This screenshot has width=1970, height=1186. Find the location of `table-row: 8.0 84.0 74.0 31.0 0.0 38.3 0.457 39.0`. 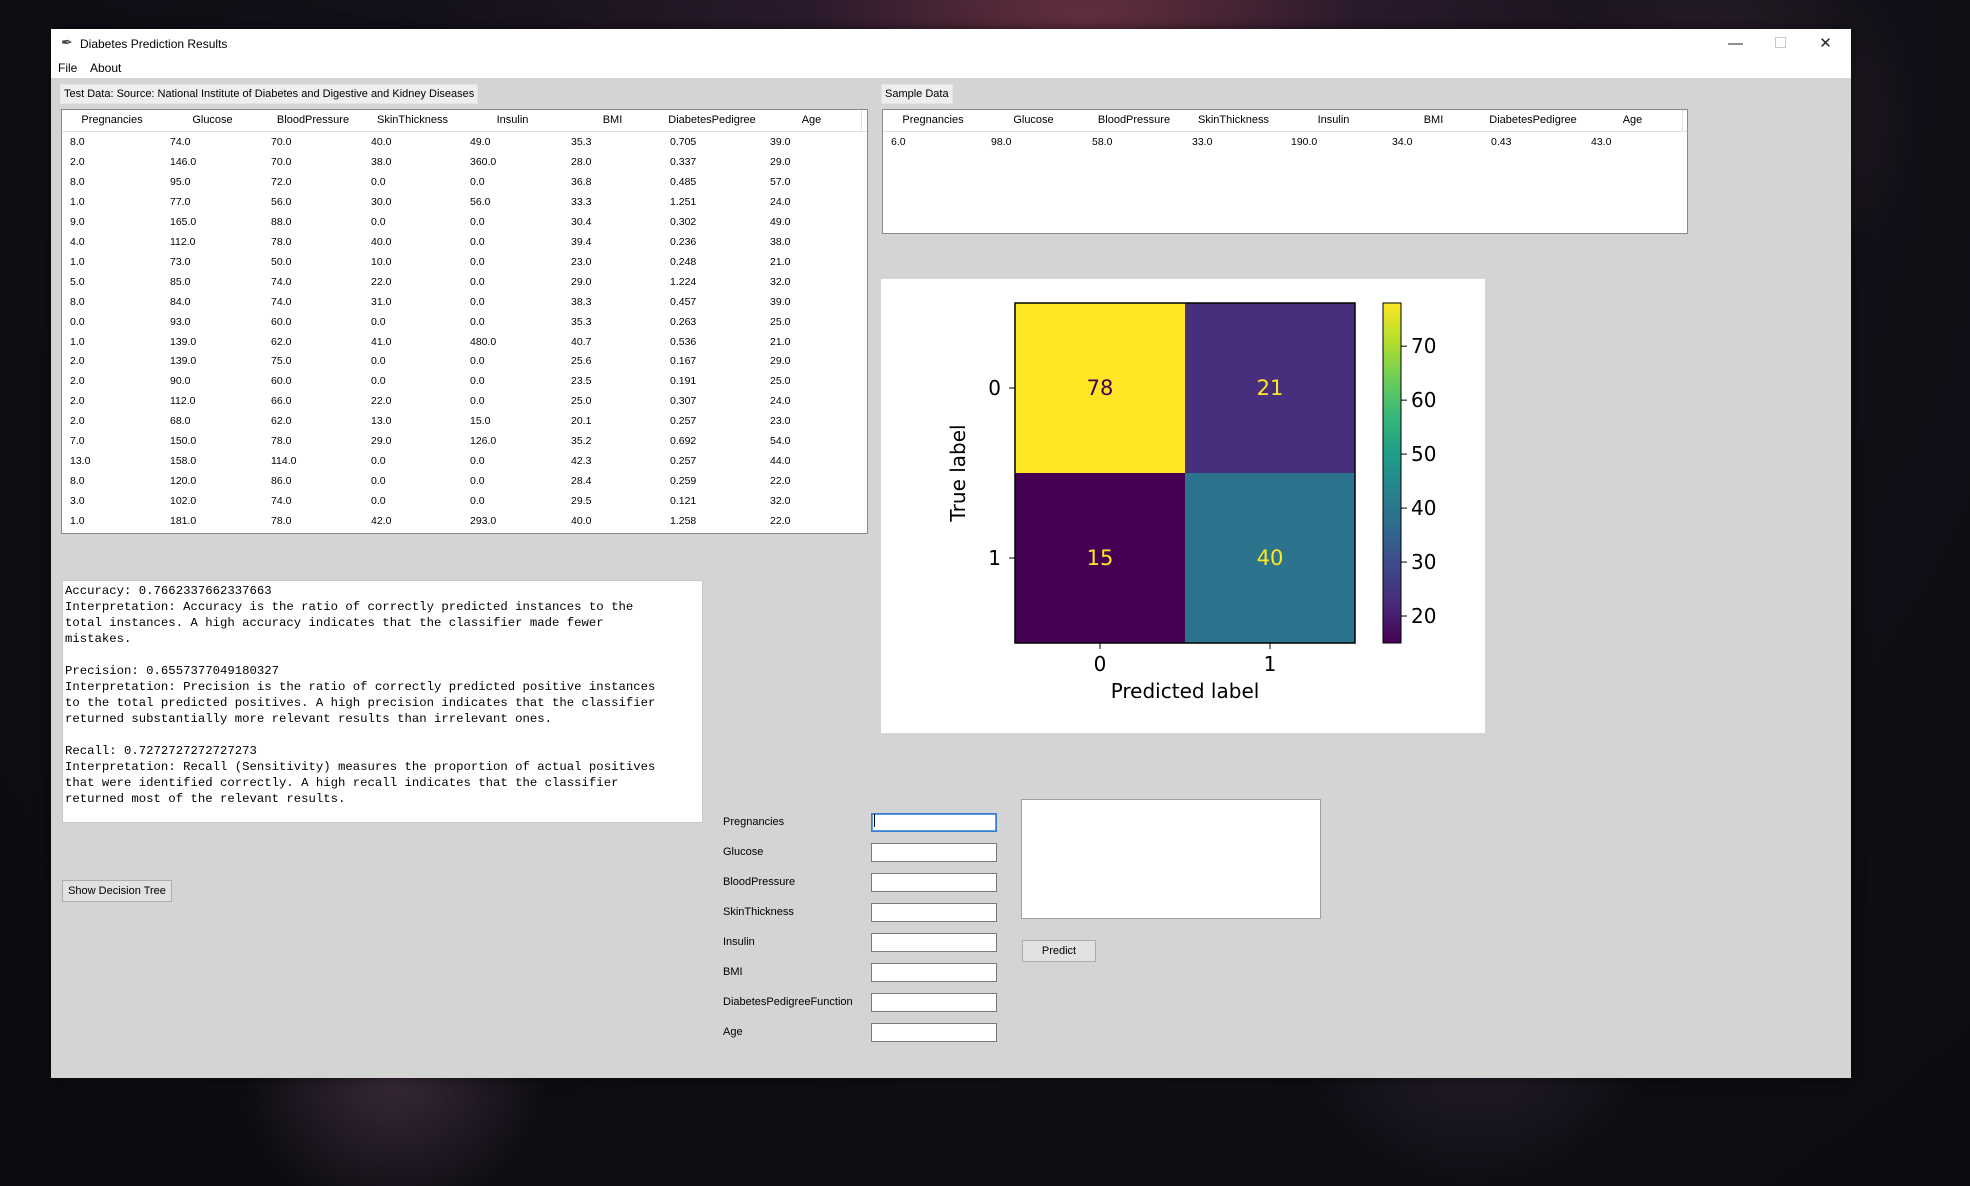

table-row: 8.0 84.0 74.0 31.0 0.0 38.3 0.457 39.0 is located at coordinates (464, 303).